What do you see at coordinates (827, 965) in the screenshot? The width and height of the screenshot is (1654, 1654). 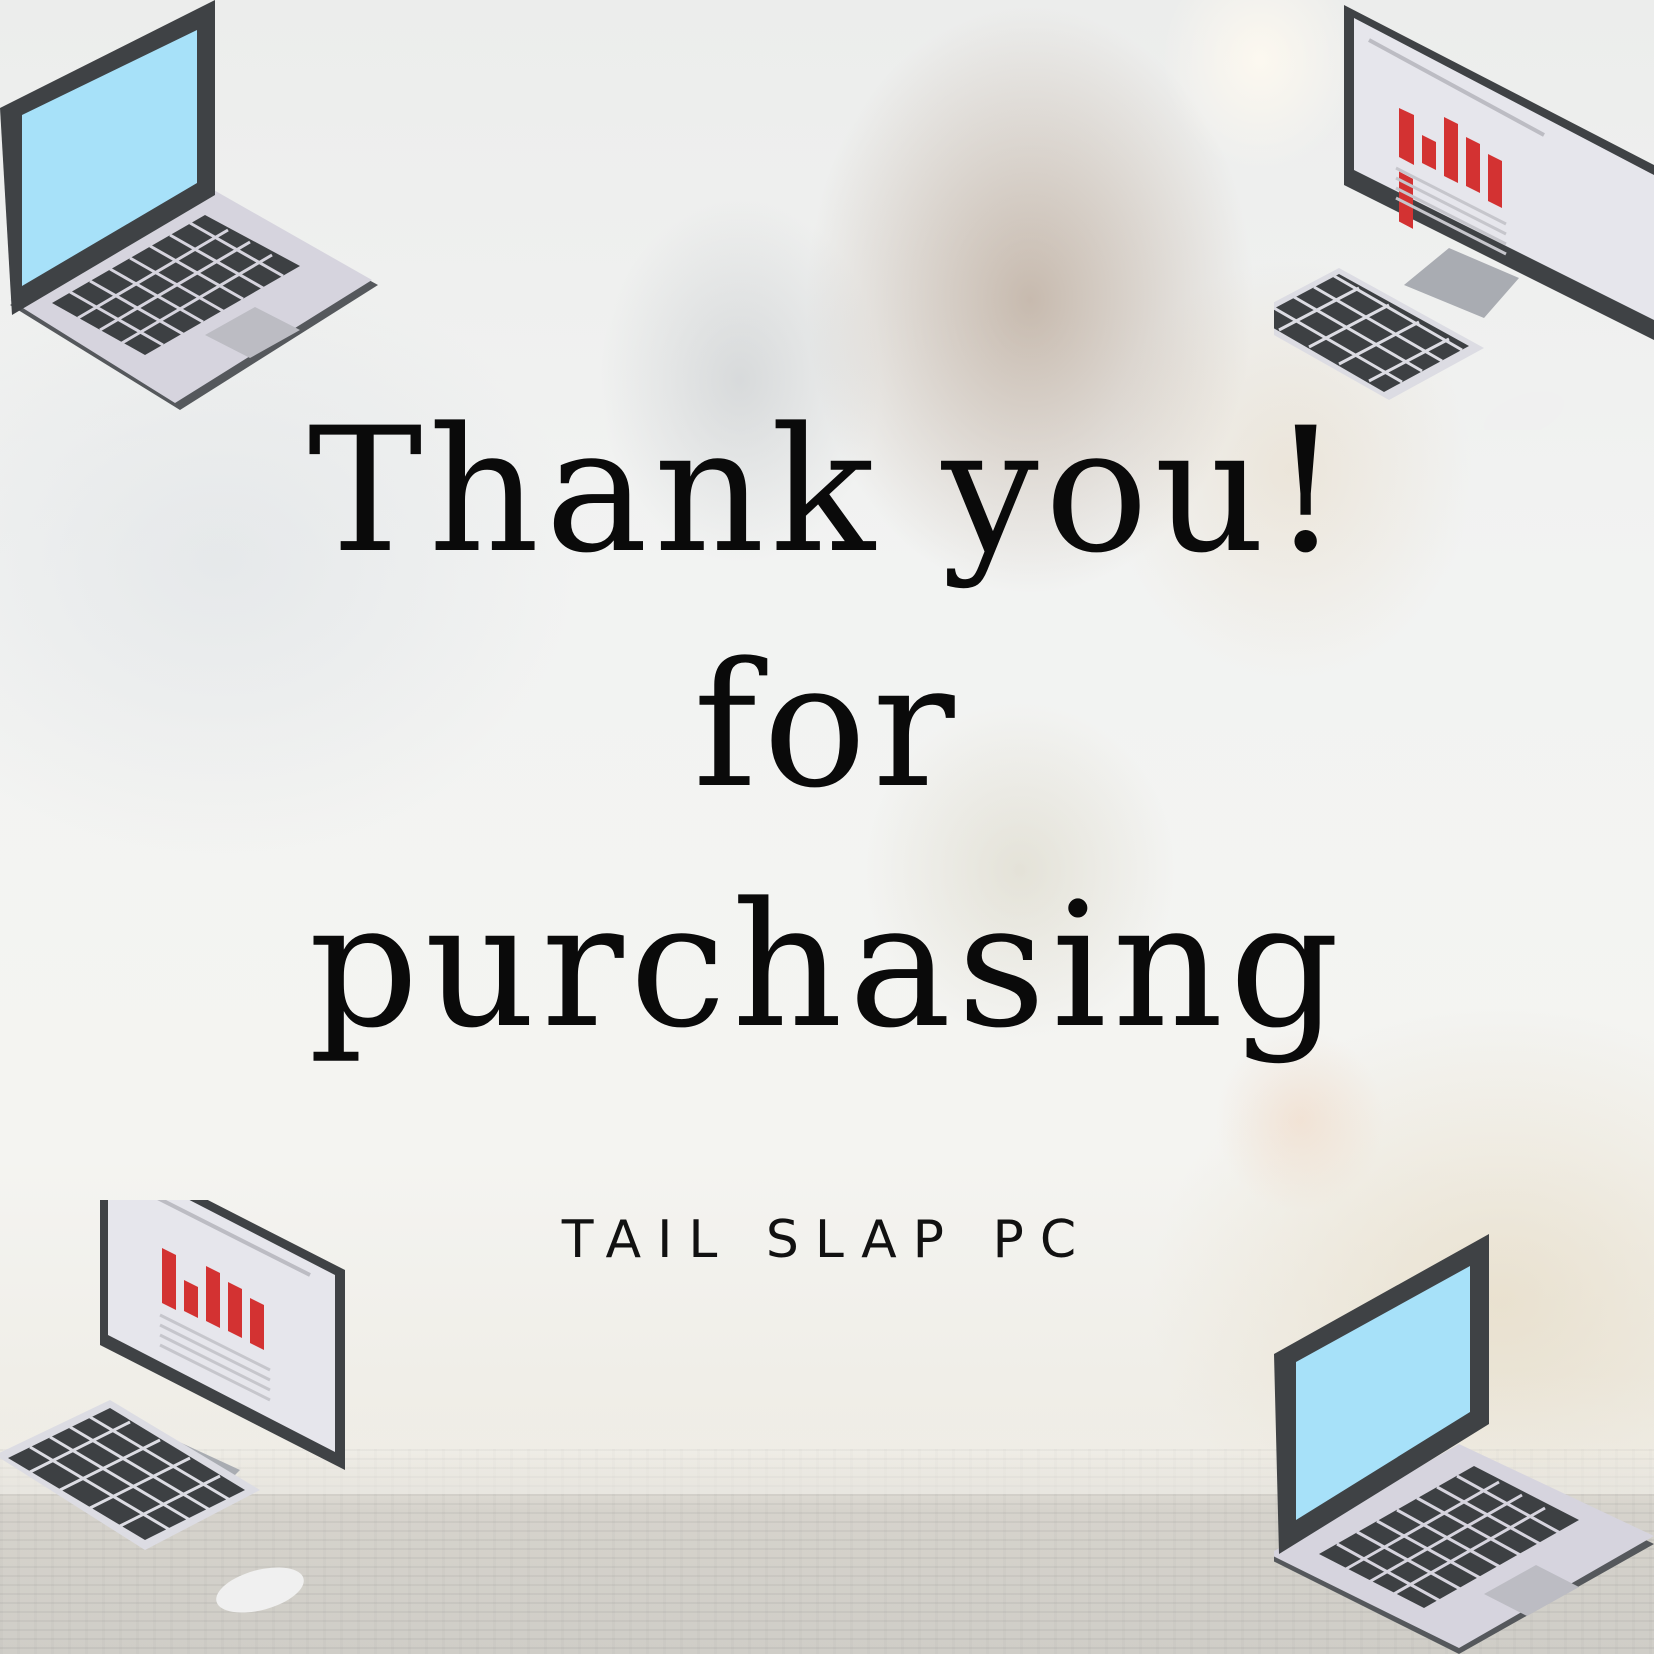 I see `purchasing-heading: purchasing` at bounding box center [827, 965].